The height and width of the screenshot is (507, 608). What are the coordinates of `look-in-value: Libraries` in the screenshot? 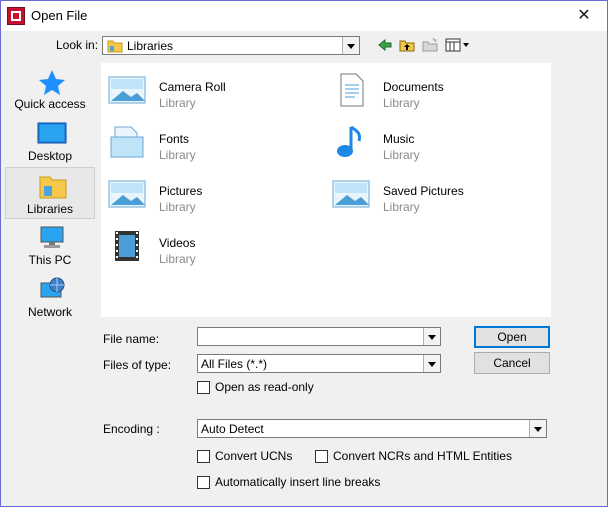 It's located at (150, 46).